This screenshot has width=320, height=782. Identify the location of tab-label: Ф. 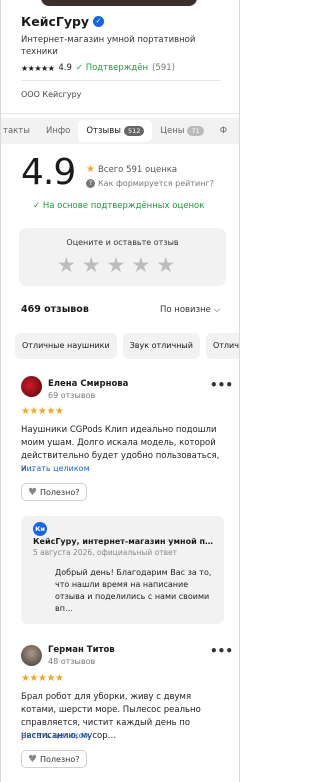
(223, 131).